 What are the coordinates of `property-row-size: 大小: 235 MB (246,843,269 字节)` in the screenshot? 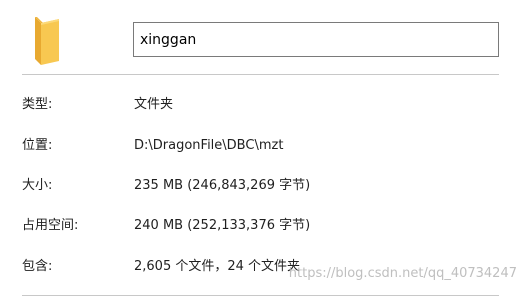 It's located at (263, 186).